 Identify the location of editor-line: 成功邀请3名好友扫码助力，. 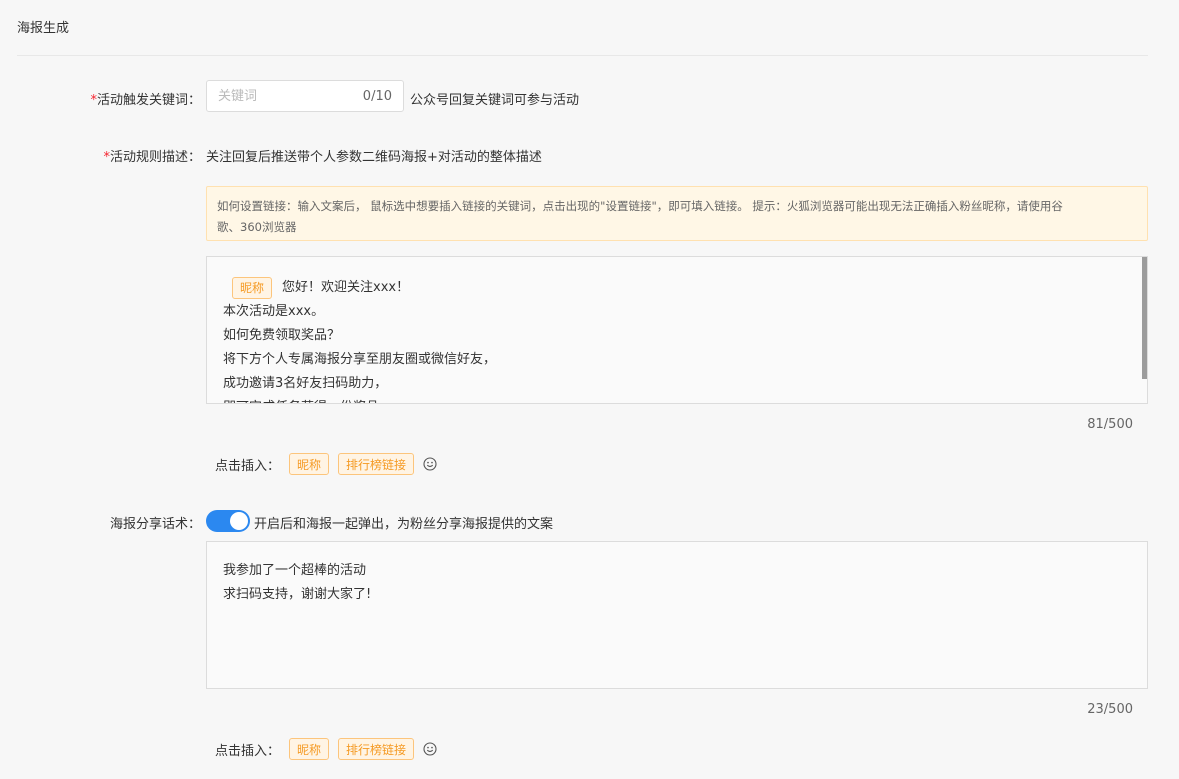
(305, 383).